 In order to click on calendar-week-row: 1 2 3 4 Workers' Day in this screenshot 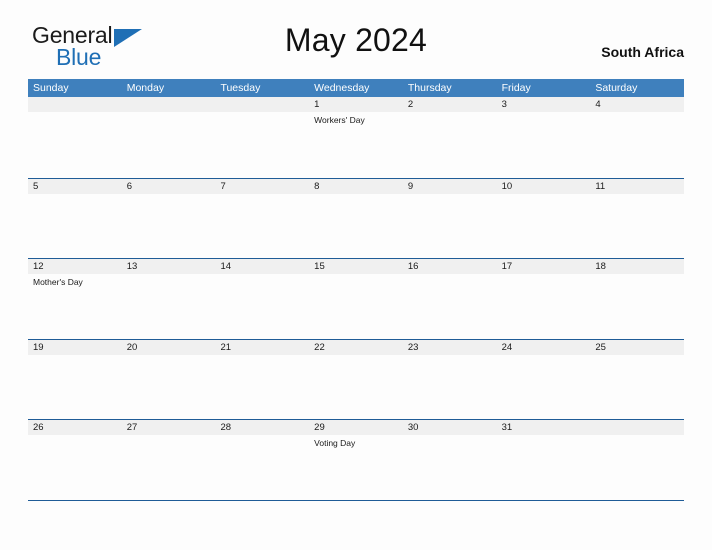, I will do `click(356, 137)`.